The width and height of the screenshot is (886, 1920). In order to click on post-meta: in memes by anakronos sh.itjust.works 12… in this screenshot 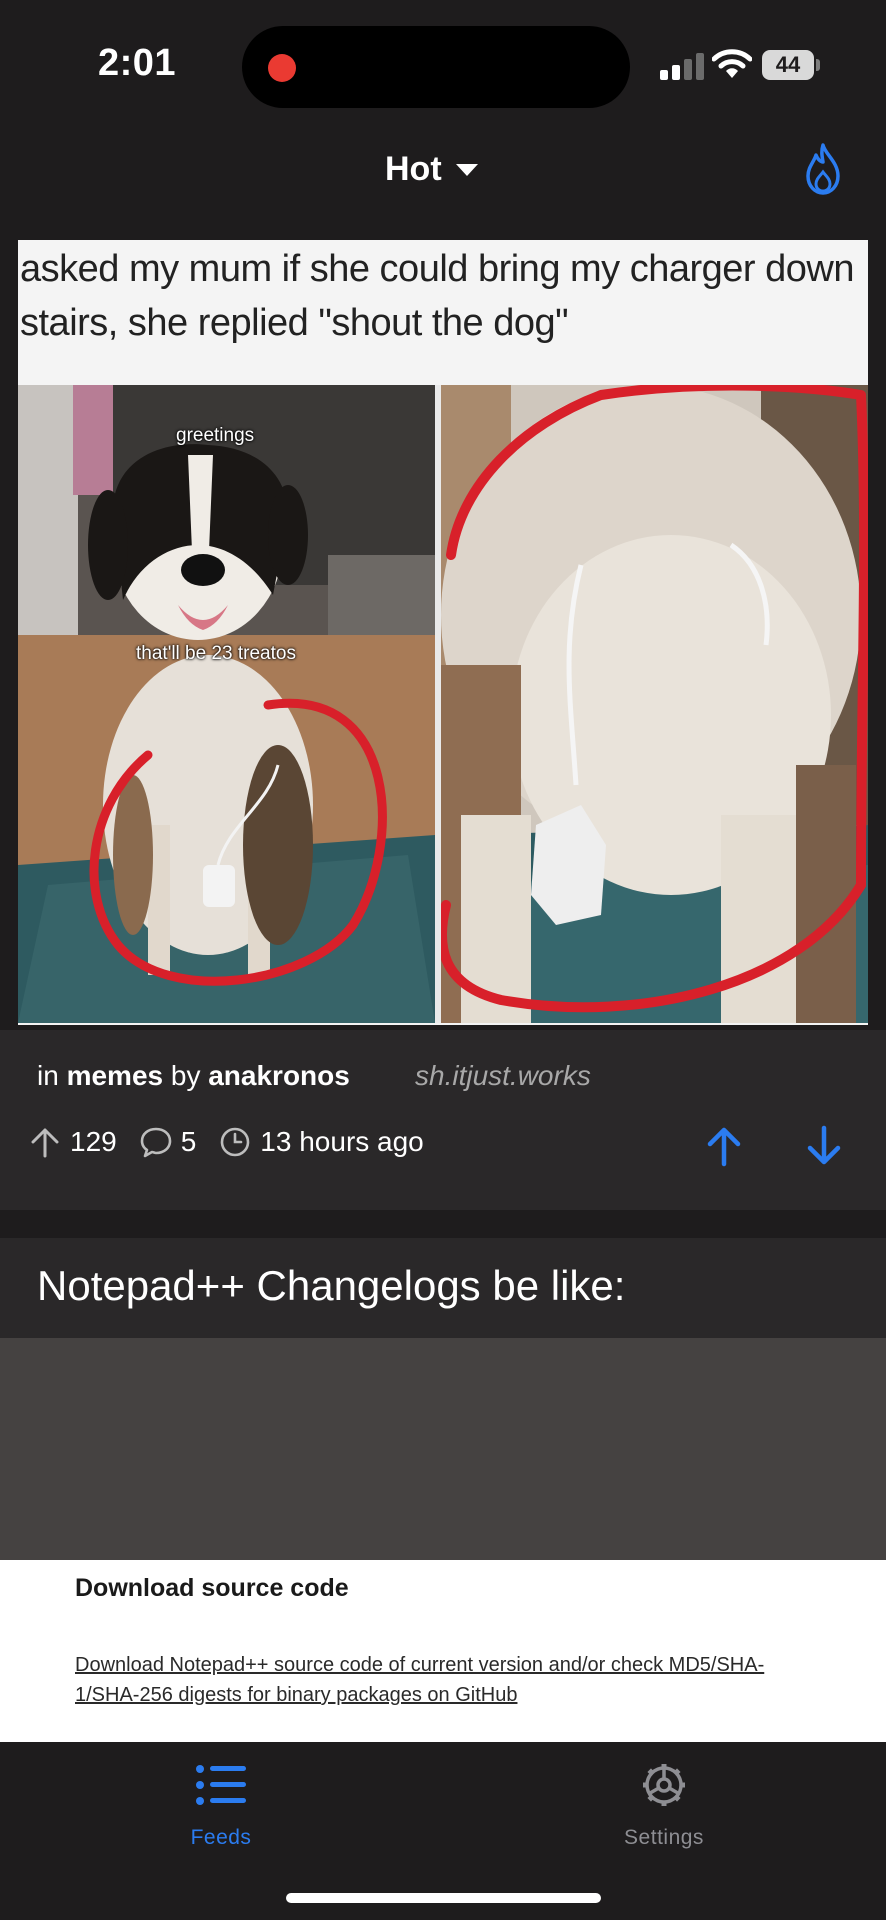, I will do `click(443, 1120)`.